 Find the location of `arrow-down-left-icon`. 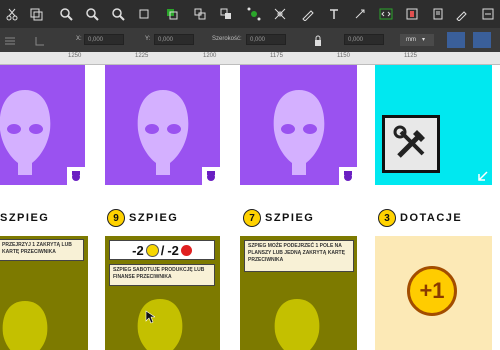

arrow-down-left-icon is located at coordinates (483, 176).